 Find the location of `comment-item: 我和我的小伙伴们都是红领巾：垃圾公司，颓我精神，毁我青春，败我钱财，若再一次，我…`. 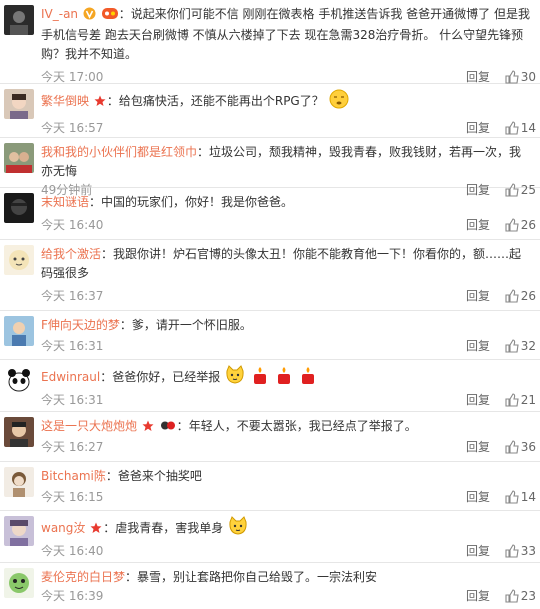

comment-item: 我和我的小伙伴们都是红领巾：垃圾公司，颓我精神，毁我青春，败我钱财，若再一次，我… is located at coordinates (270, 167).